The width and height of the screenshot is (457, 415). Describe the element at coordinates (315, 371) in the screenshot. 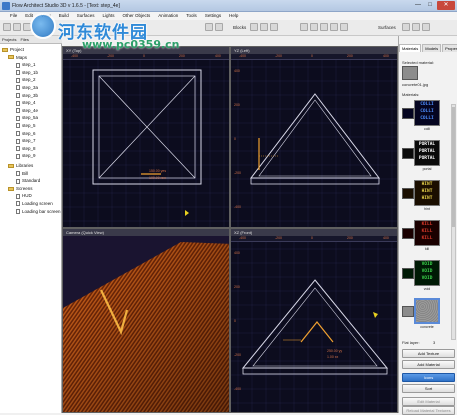

I see `base-block` at that location.